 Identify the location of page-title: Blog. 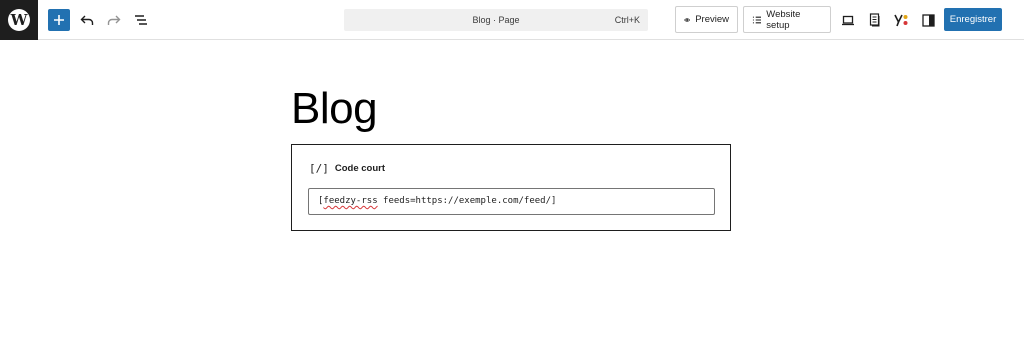
(334, 109).